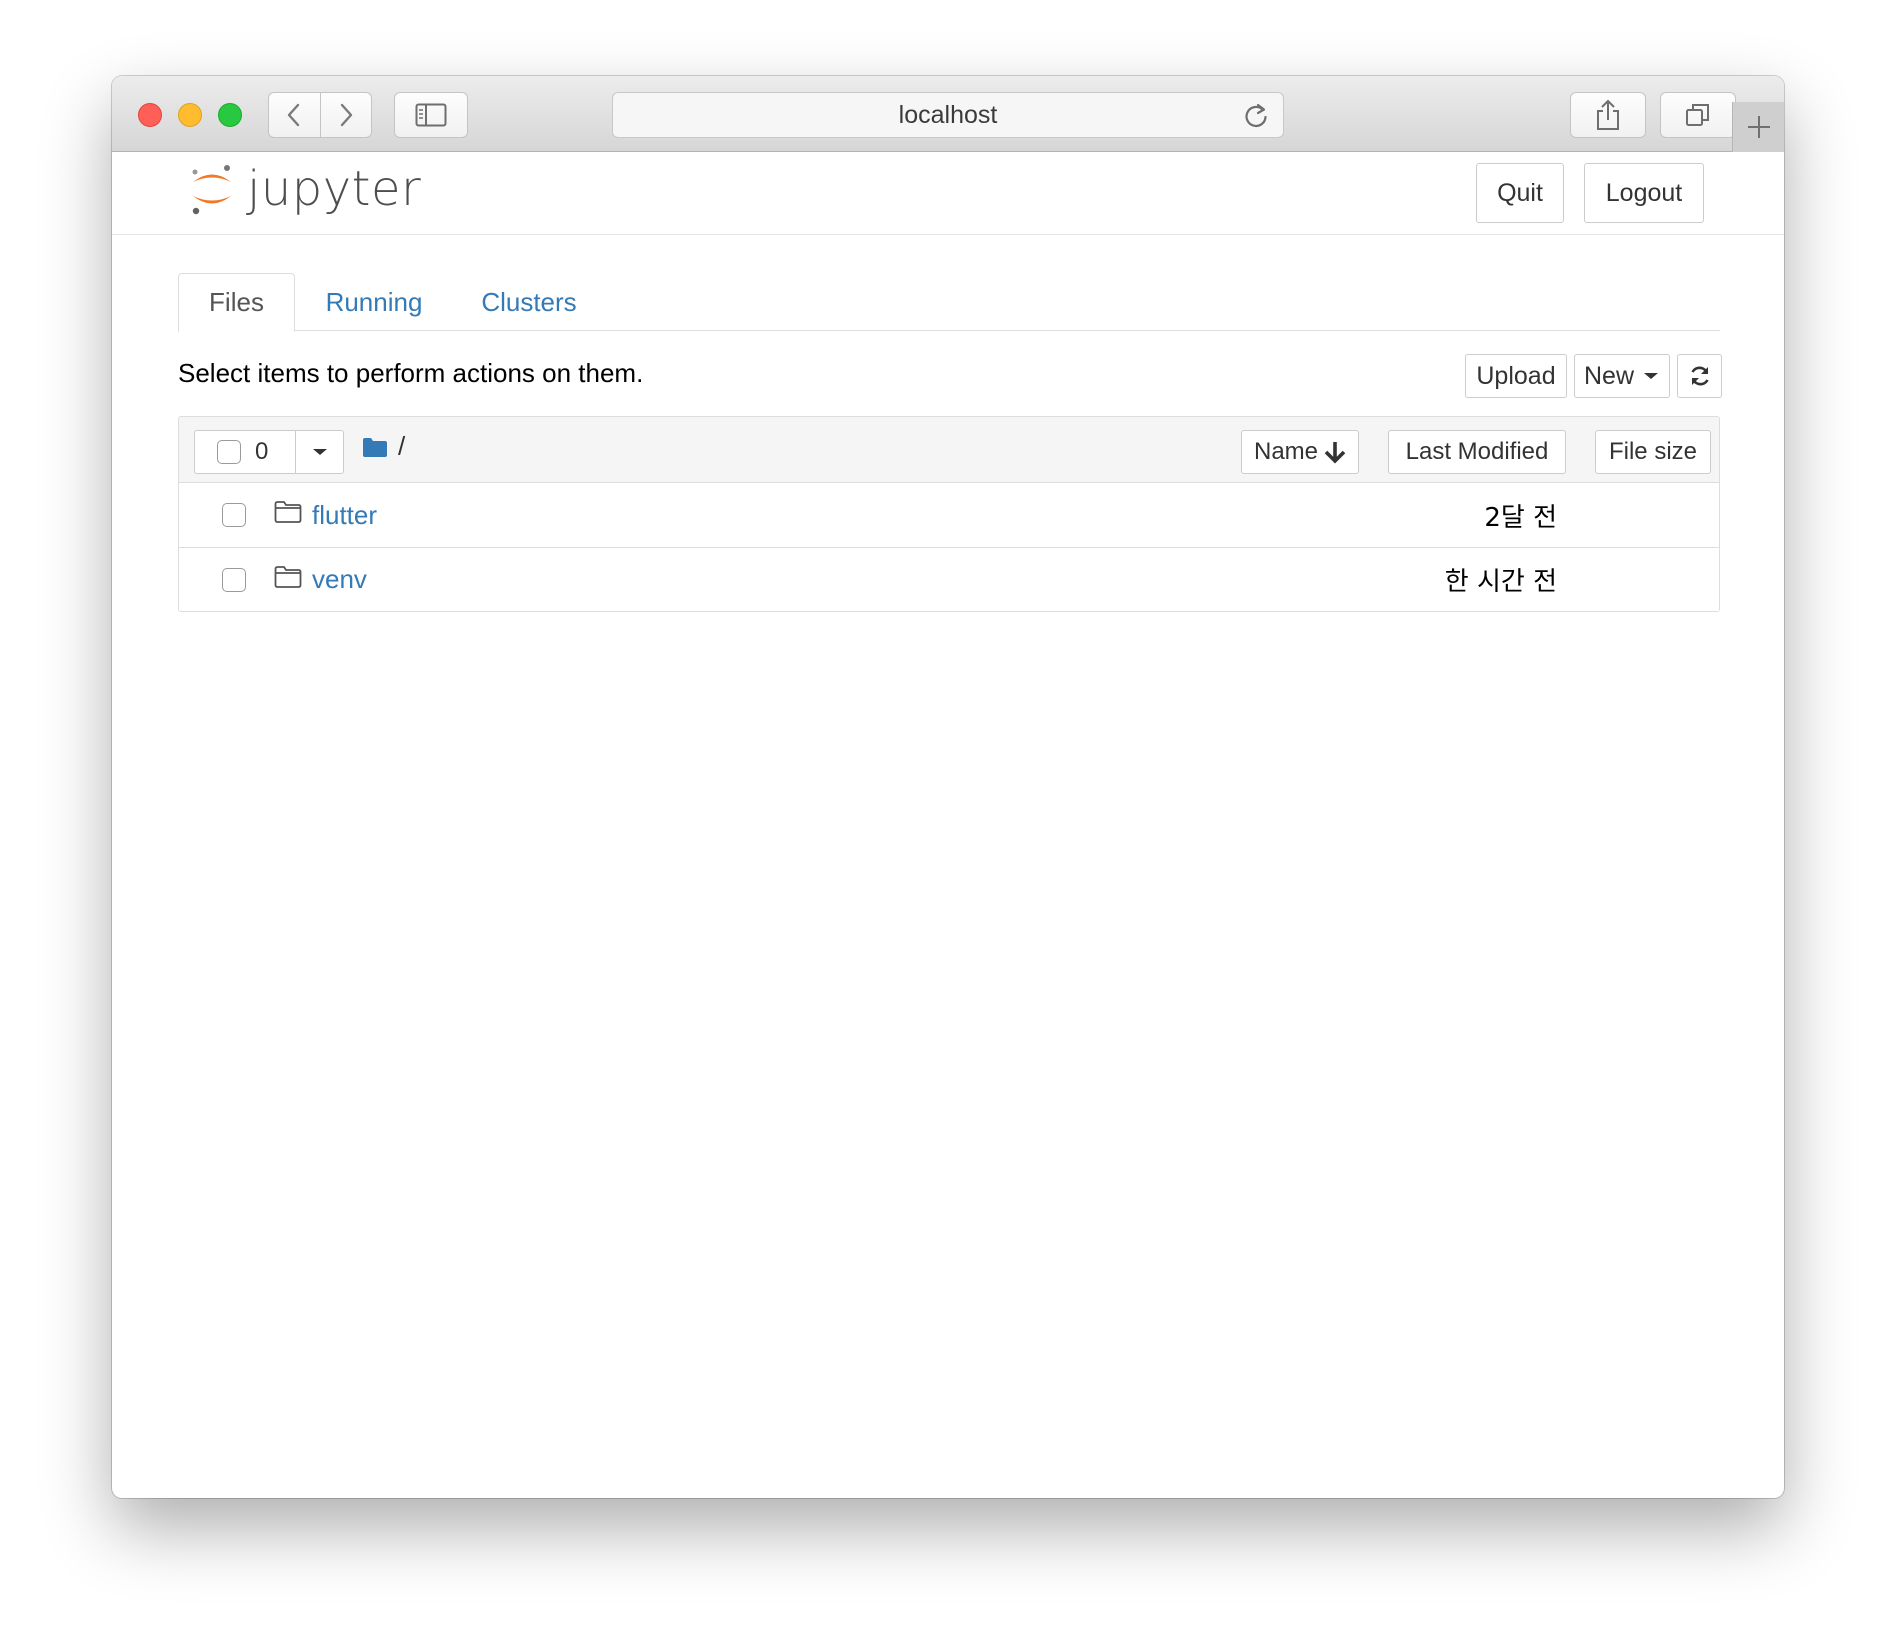 This screenshot has height=1642, width=1892. Describe the element at coordinates (334, 189) in the screenshot. I see `jupyter-logo-text: jupyter` at that location.